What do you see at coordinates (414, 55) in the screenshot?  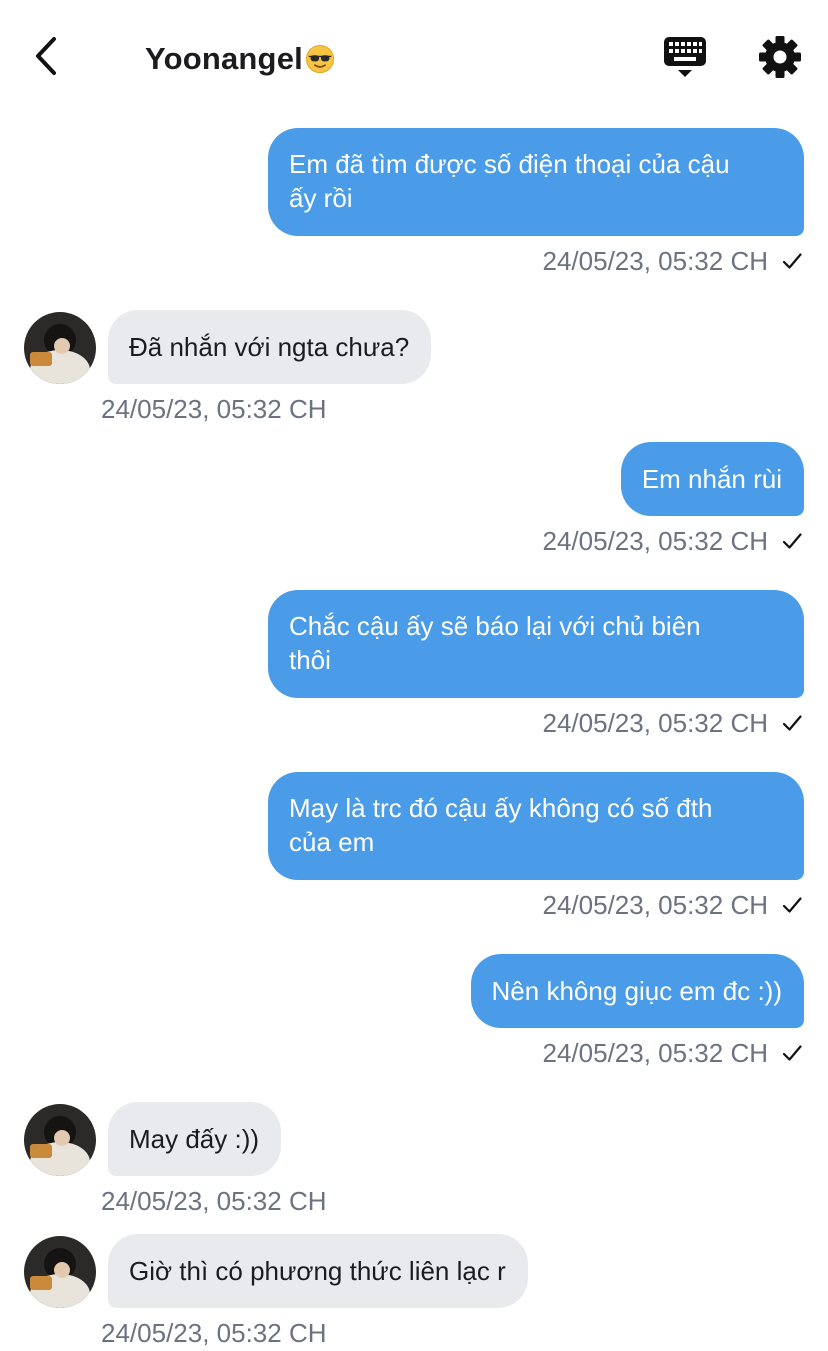 I see `chat-header: Yoonangel` at bounding box center [414, 55].